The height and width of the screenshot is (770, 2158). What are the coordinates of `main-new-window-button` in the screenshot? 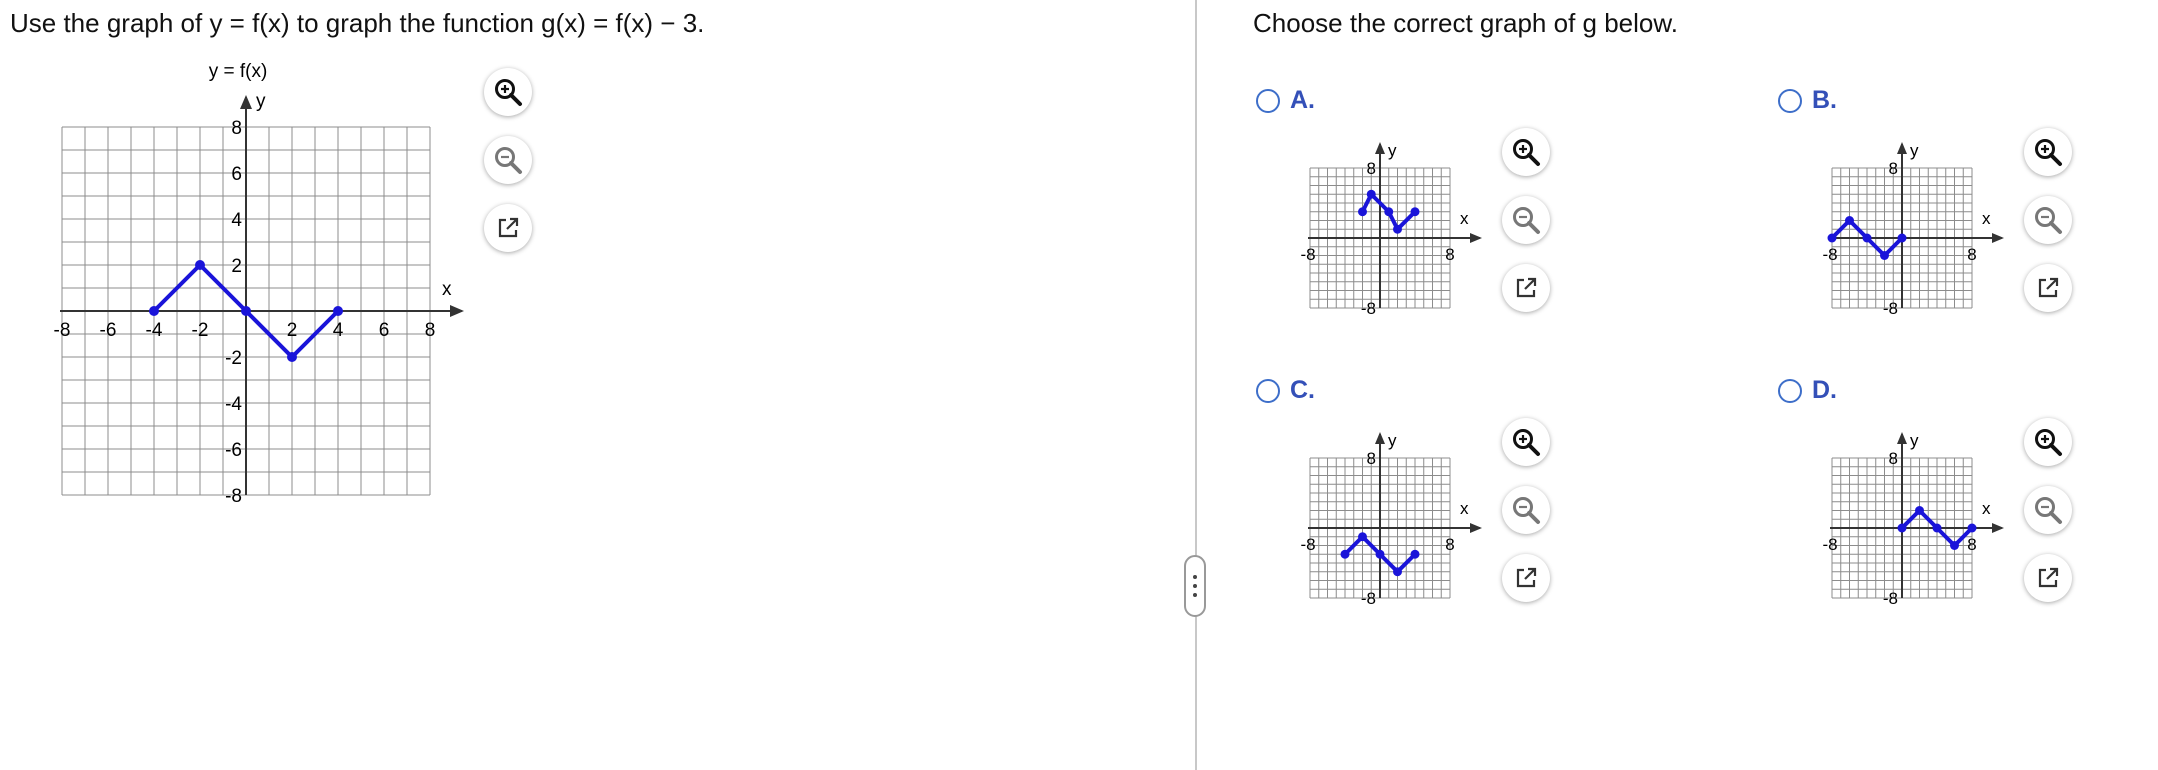 It's located at (508, 228).